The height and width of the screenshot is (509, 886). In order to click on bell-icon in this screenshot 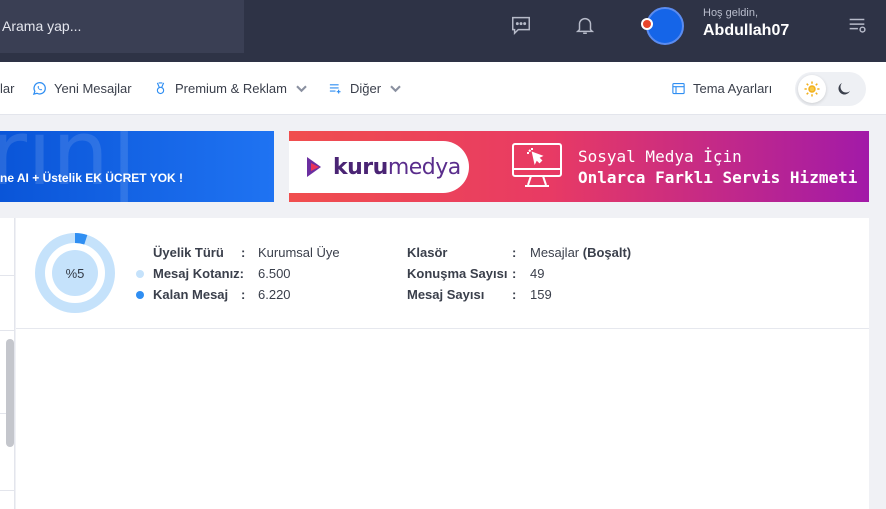, I will do `click(585, 25)`.